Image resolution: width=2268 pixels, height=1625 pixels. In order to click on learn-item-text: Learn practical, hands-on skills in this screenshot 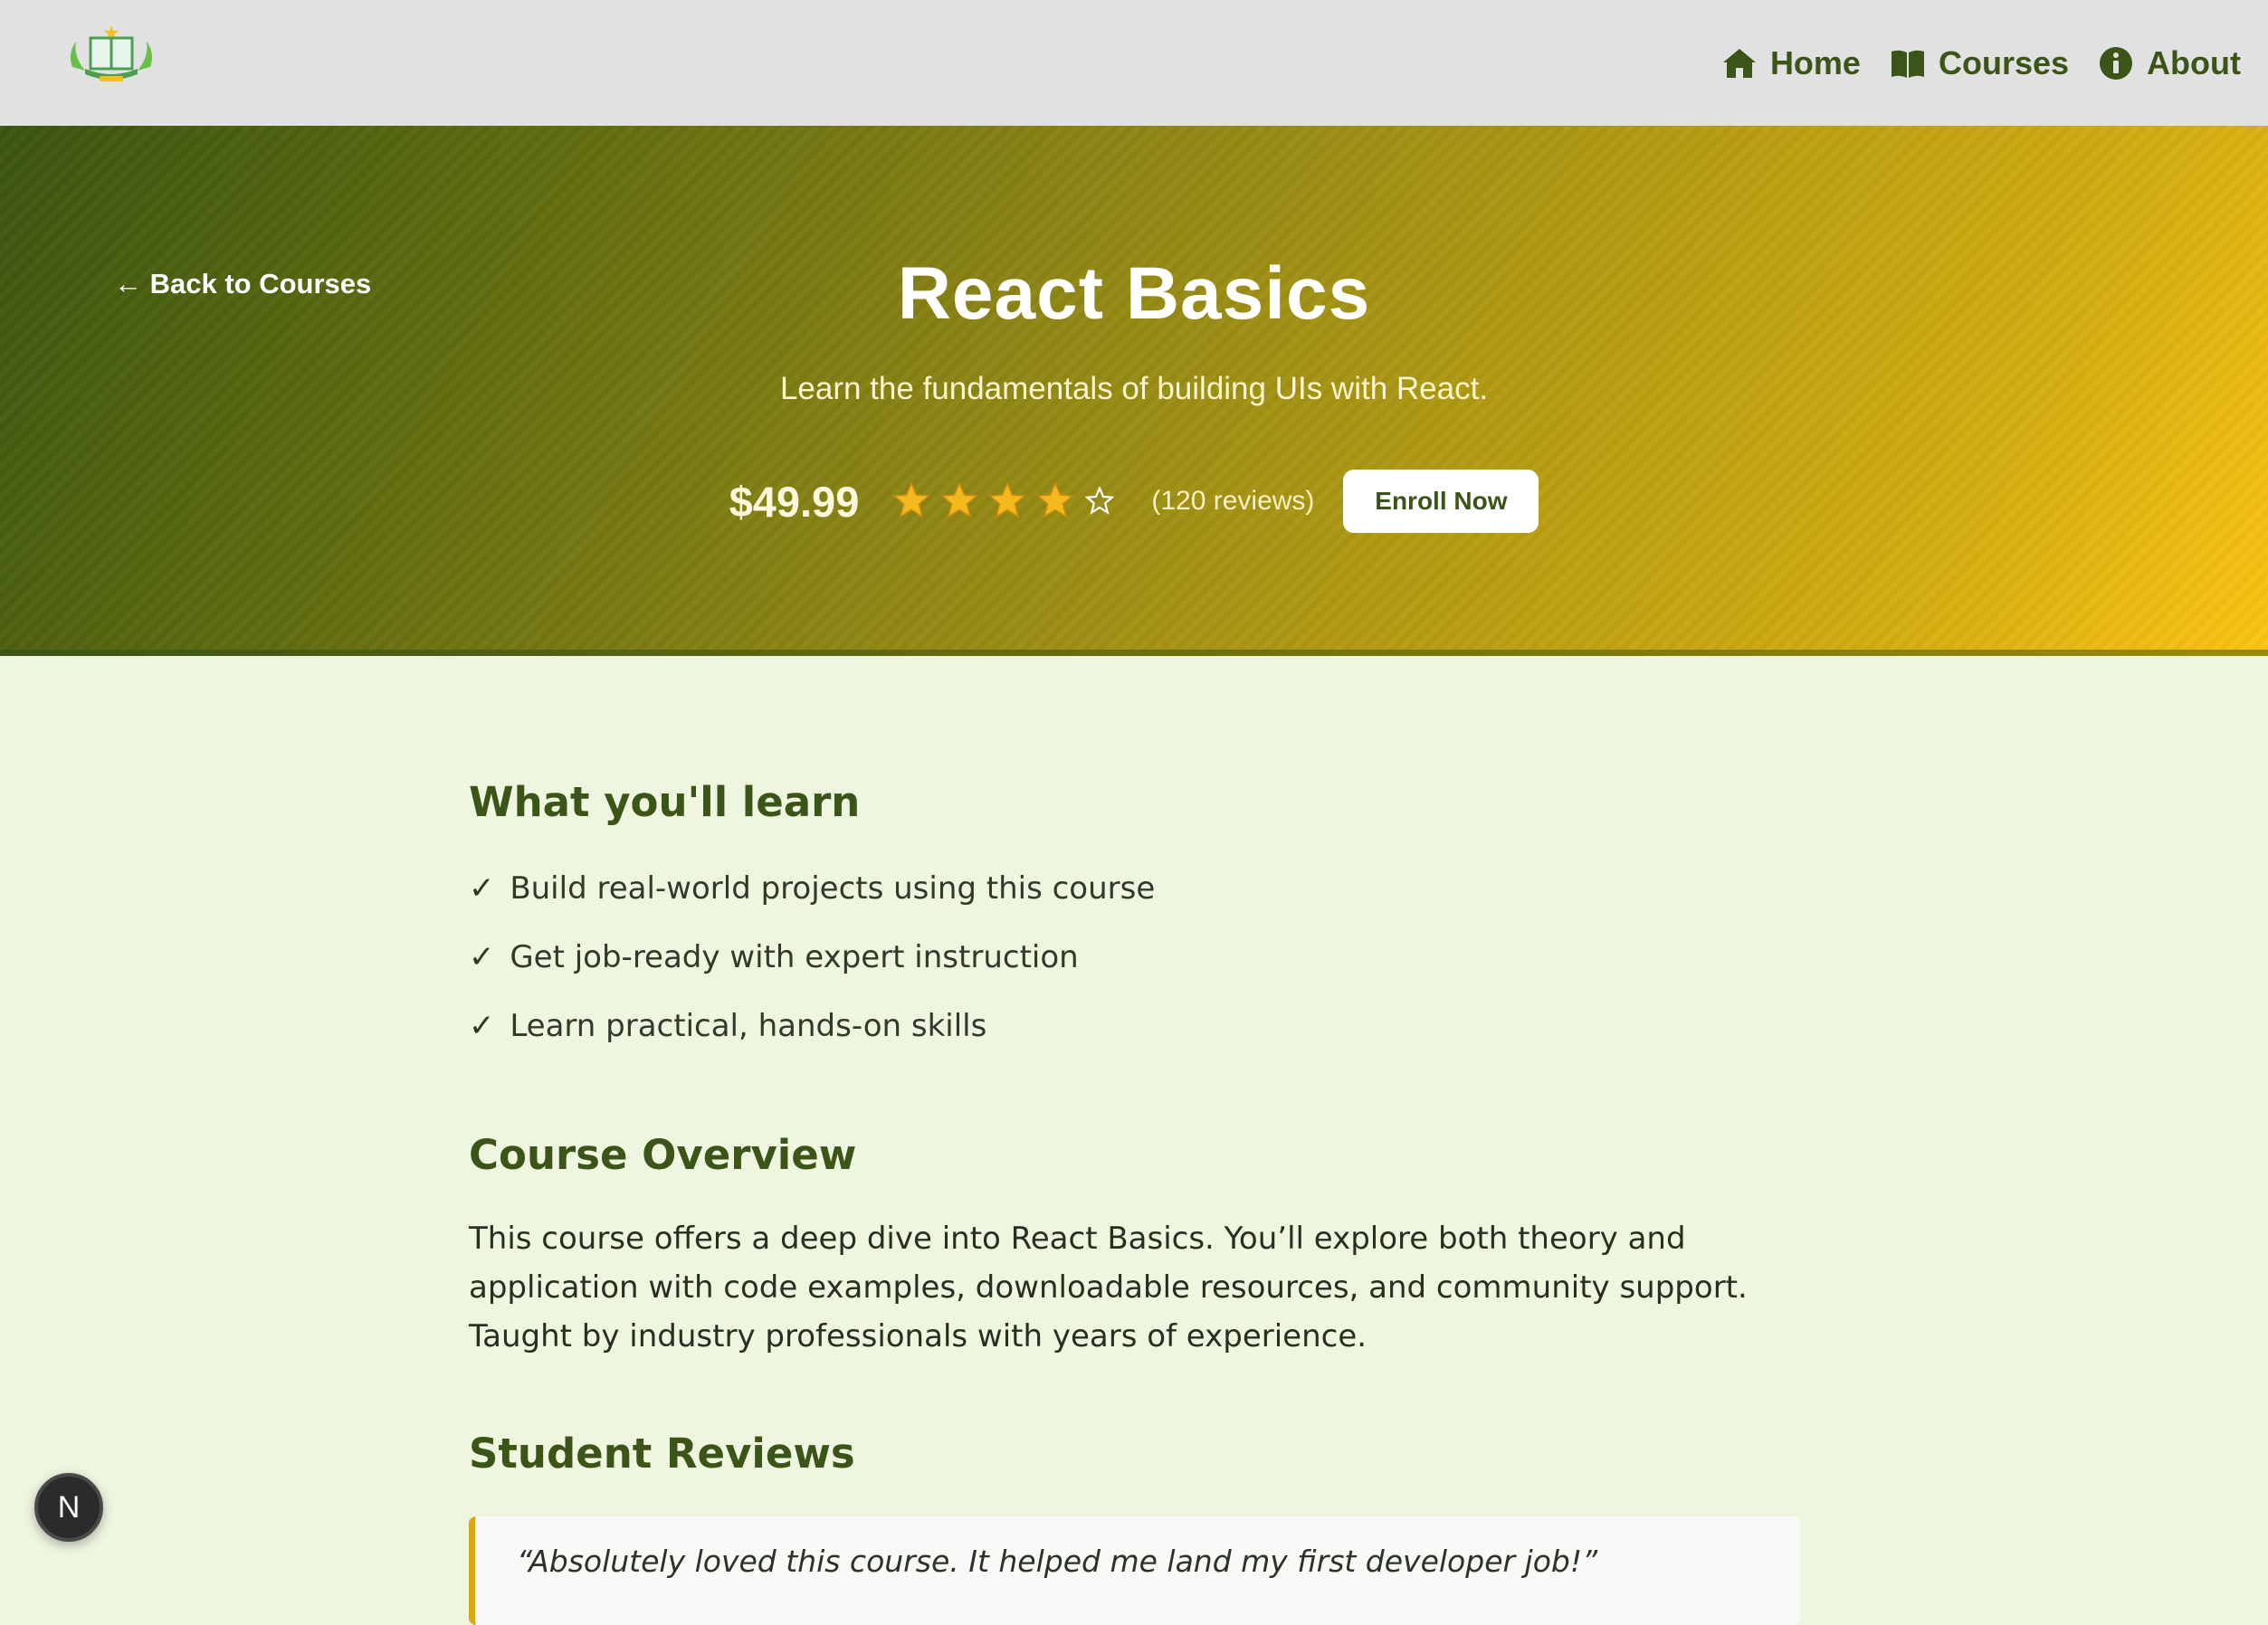, I will do `click(748, 1026)`.